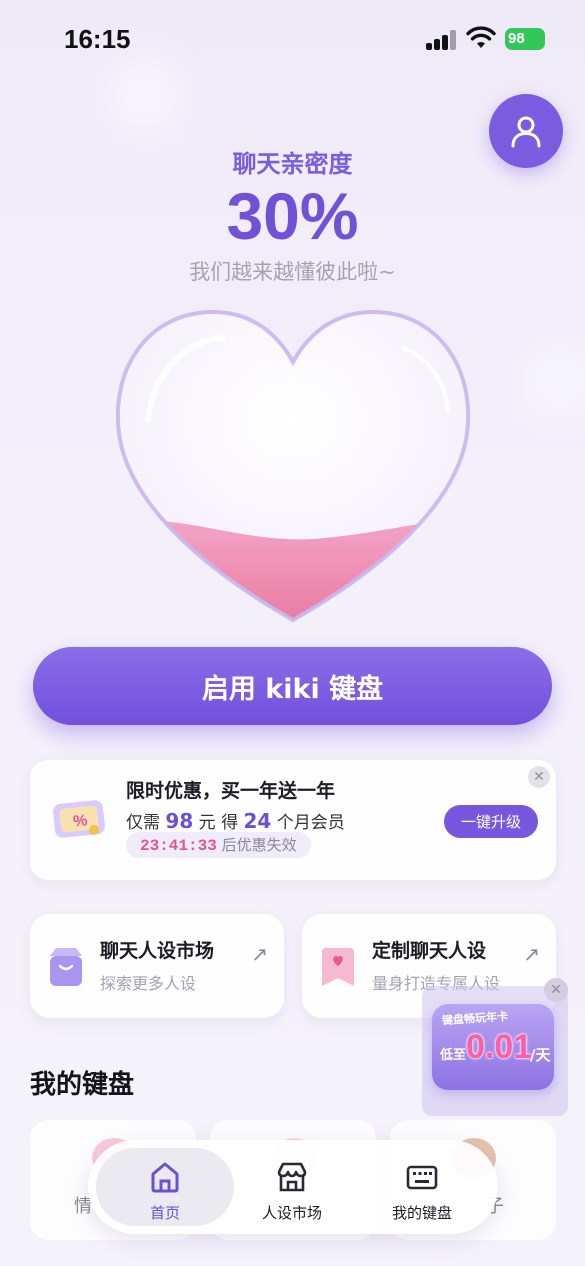 This screenshot has height=1266, width=585. I want to click on wifi-icon, so click(481, 37).